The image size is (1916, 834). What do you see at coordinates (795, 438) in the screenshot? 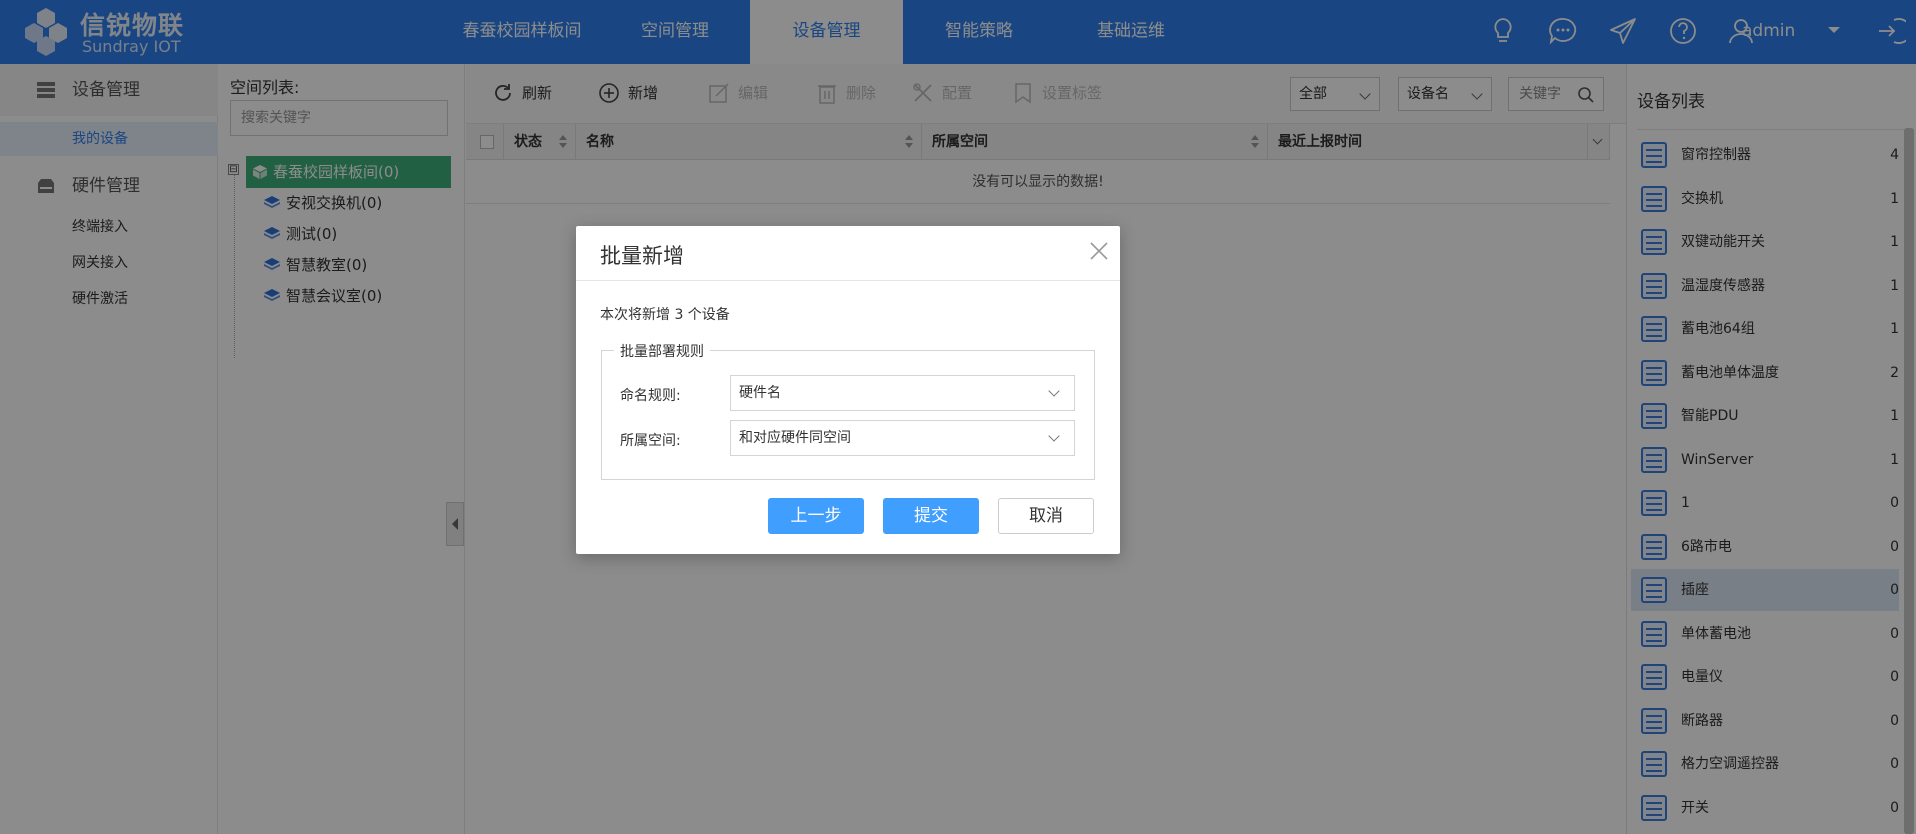
I see `space-value: 和对应硬件同空间` at bounding box center [795, 438].